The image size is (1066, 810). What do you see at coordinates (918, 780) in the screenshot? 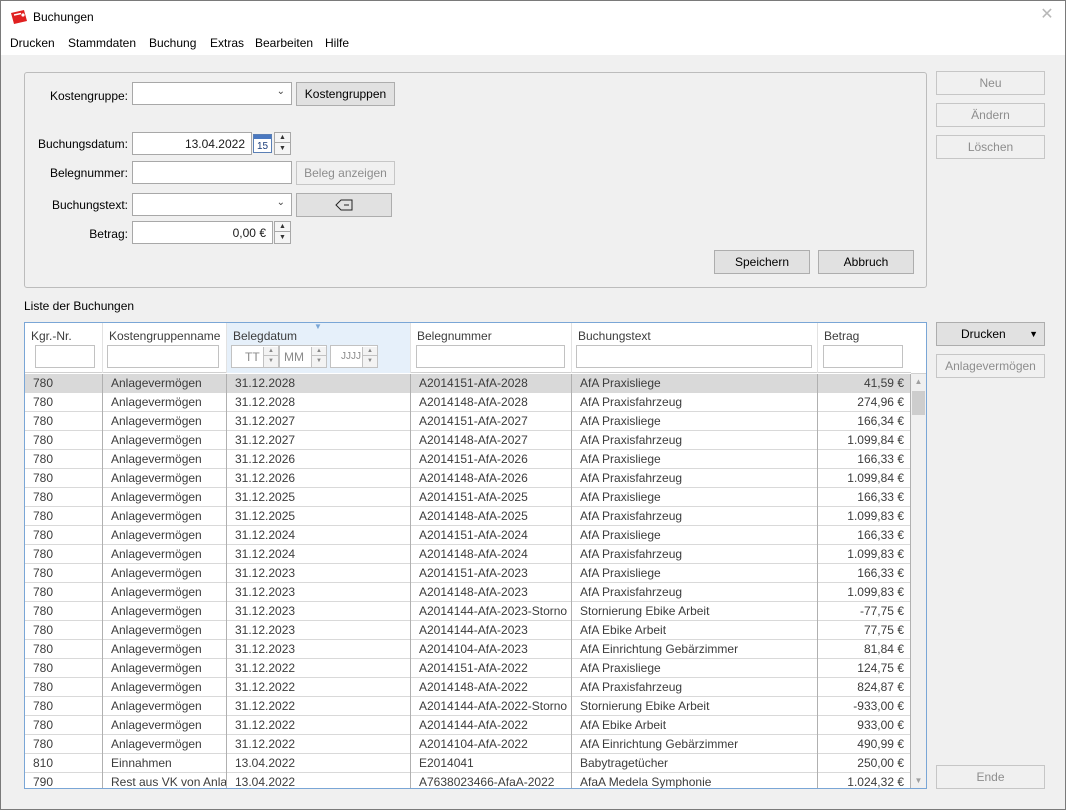
I see `scroll-down-icon: ▼` at bounding box center [918, 780].